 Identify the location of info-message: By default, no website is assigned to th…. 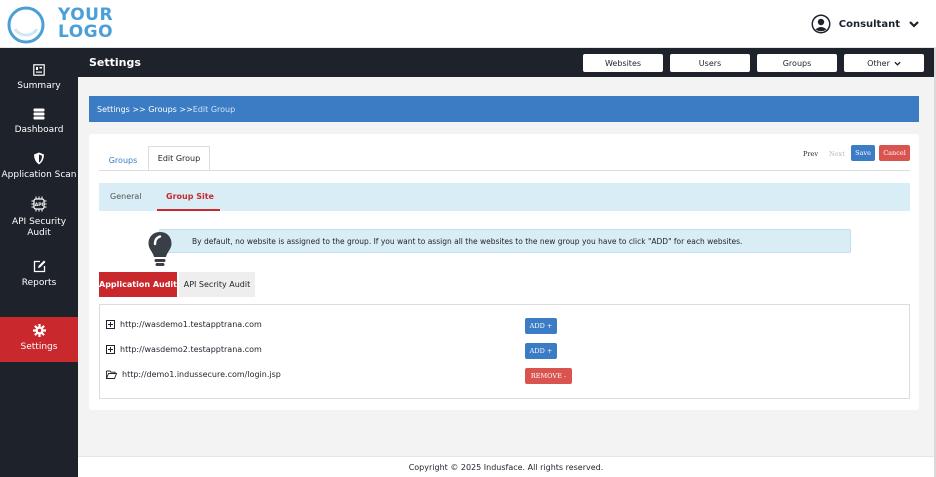
(505, 241).